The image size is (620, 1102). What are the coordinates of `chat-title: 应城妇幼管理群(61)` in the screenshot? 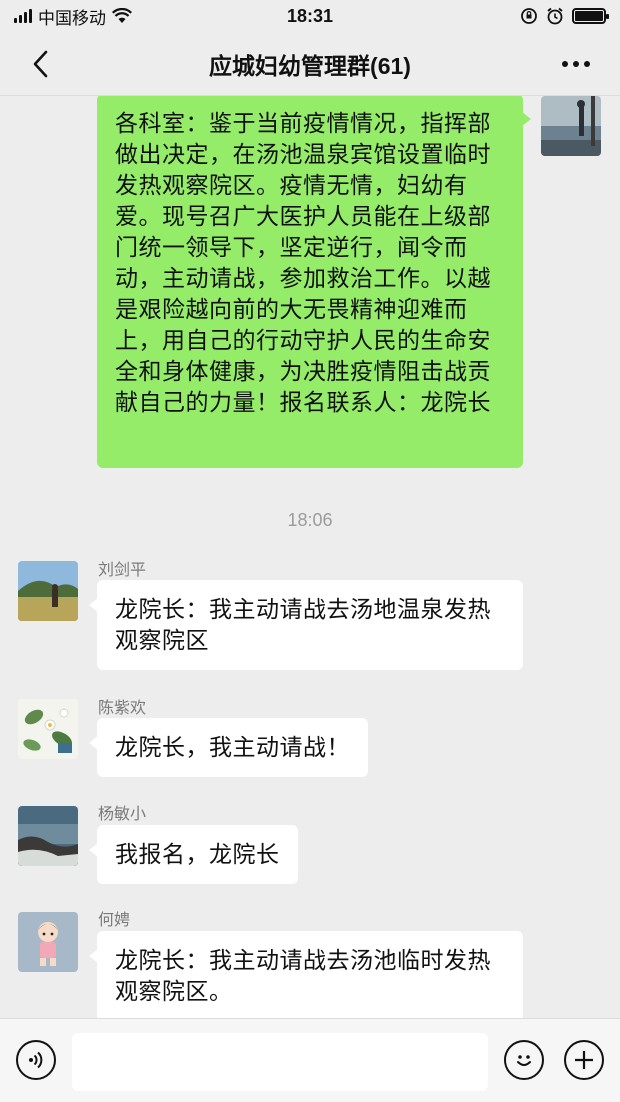 It's located at (310, 65).